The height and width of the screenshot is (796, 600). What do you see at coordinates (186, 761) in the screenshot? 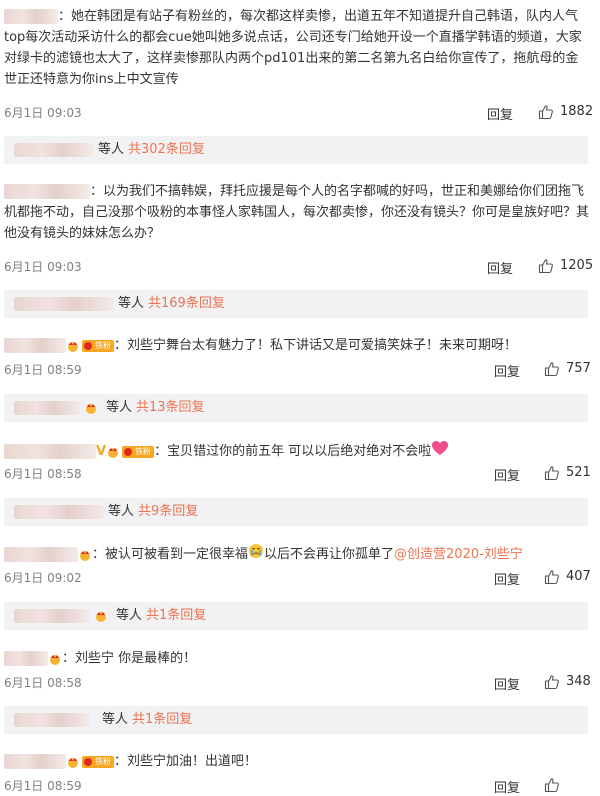
I see `comment-text: ：刘些宁加油！出道吧！` at bounding box center [186, 761].